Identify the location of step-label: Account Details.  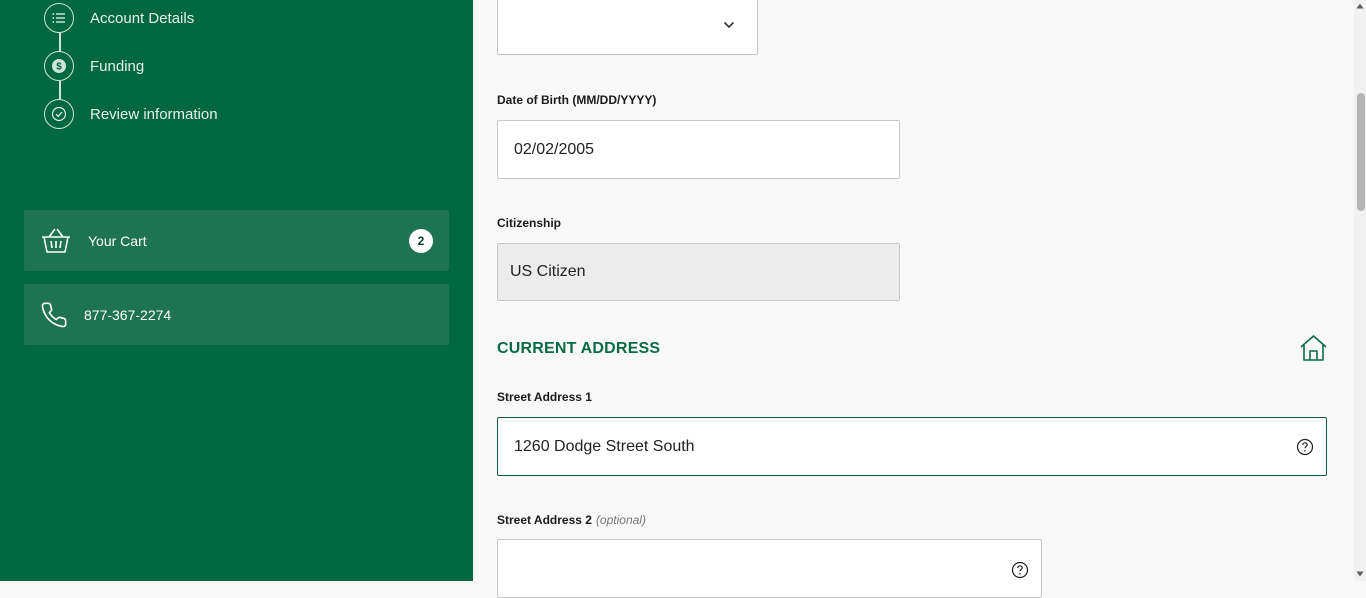
(142, 18).